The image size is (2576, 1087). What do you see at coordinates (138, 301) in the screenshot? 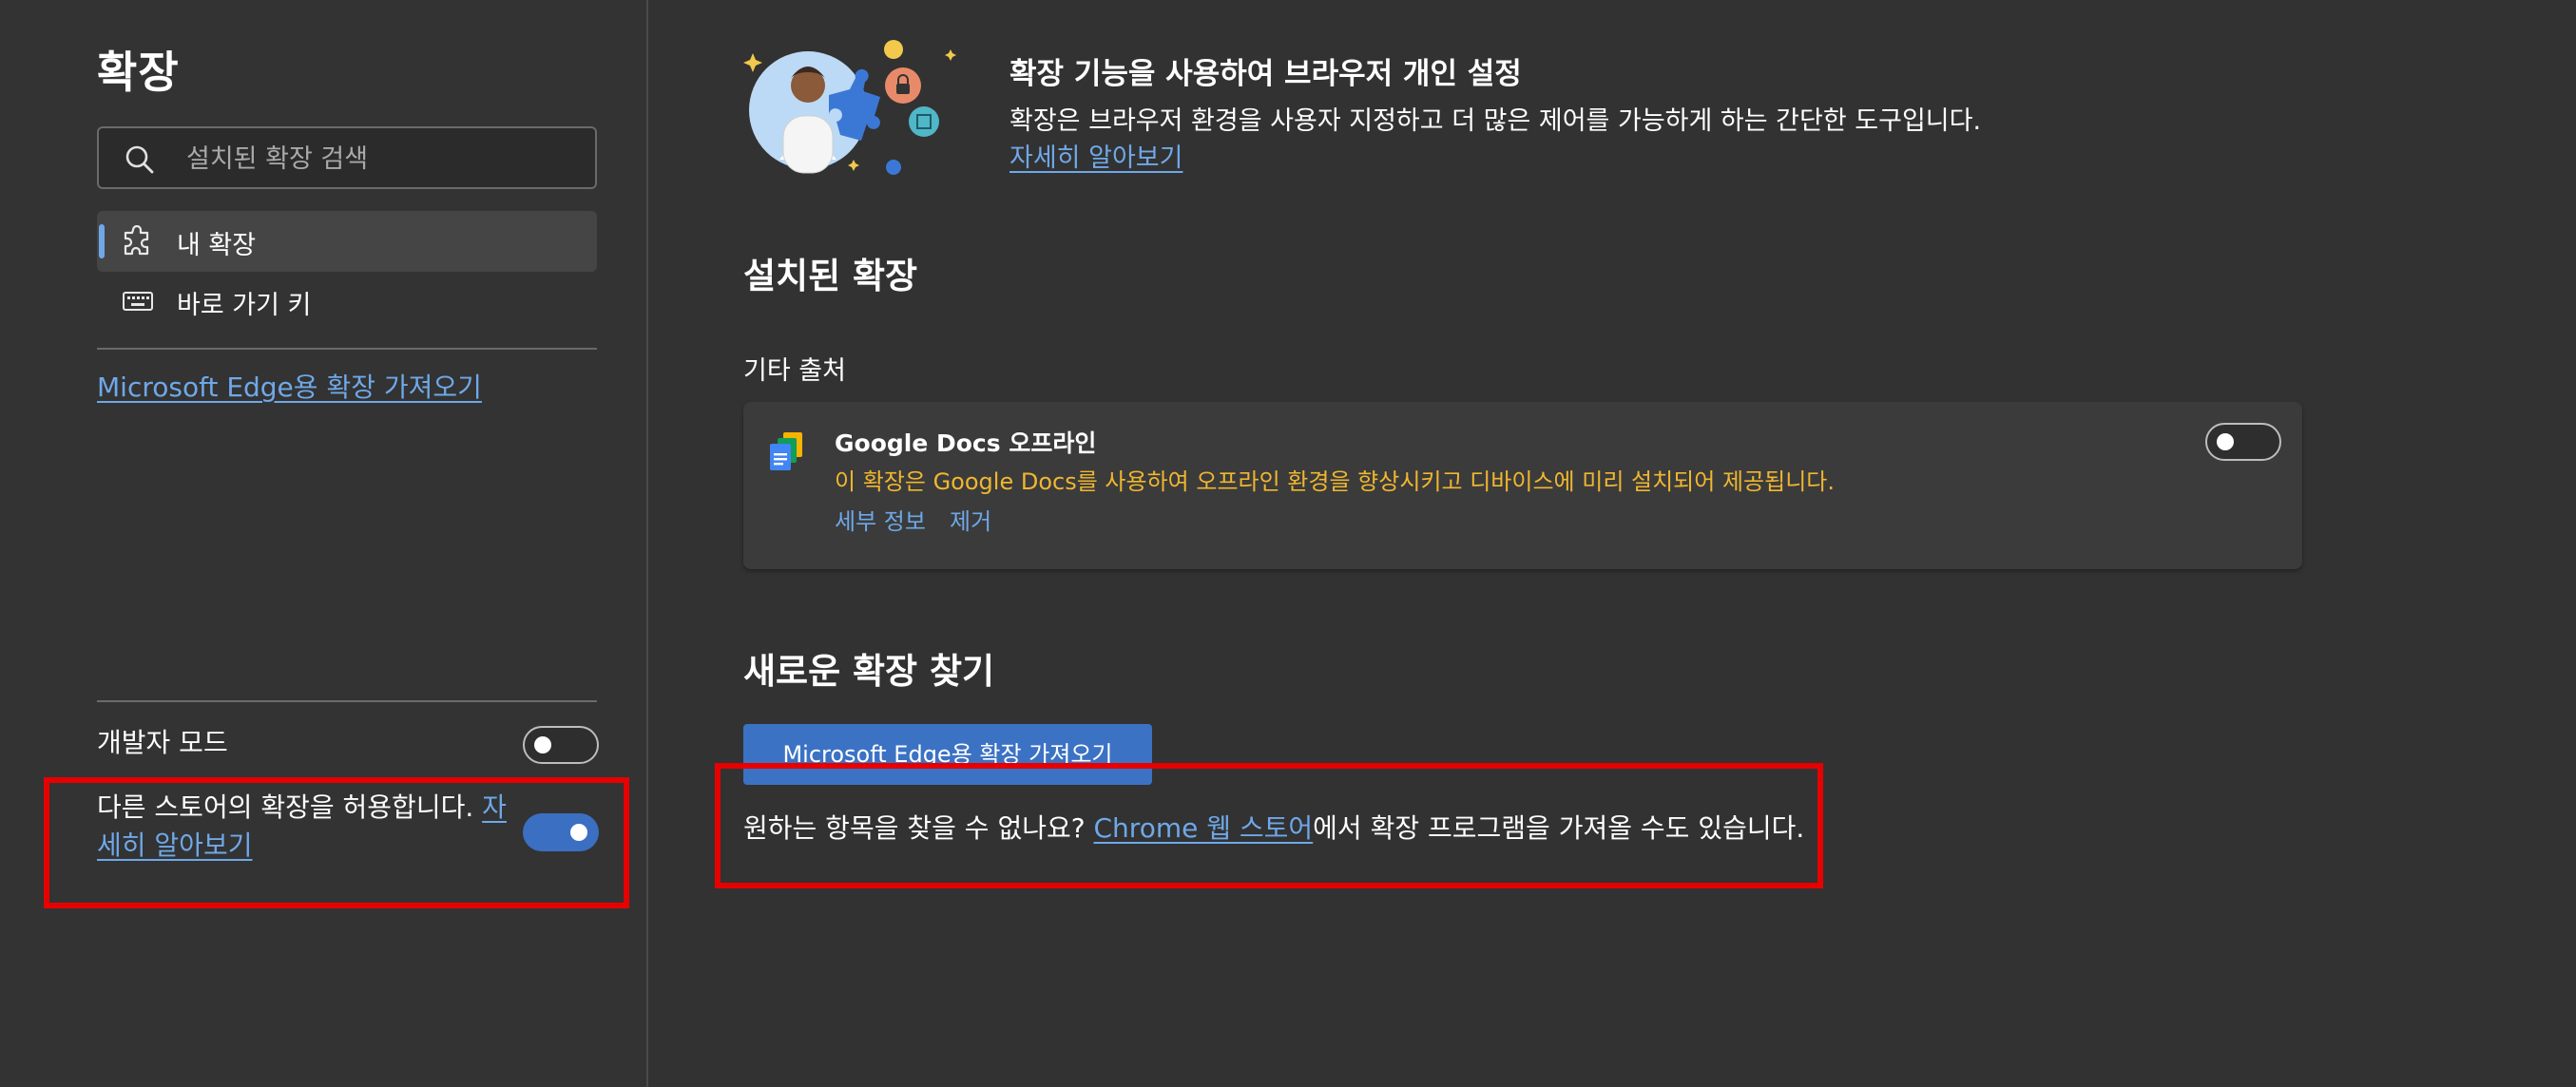
I see `keyboard-icon` at bounding box center [138, 301].